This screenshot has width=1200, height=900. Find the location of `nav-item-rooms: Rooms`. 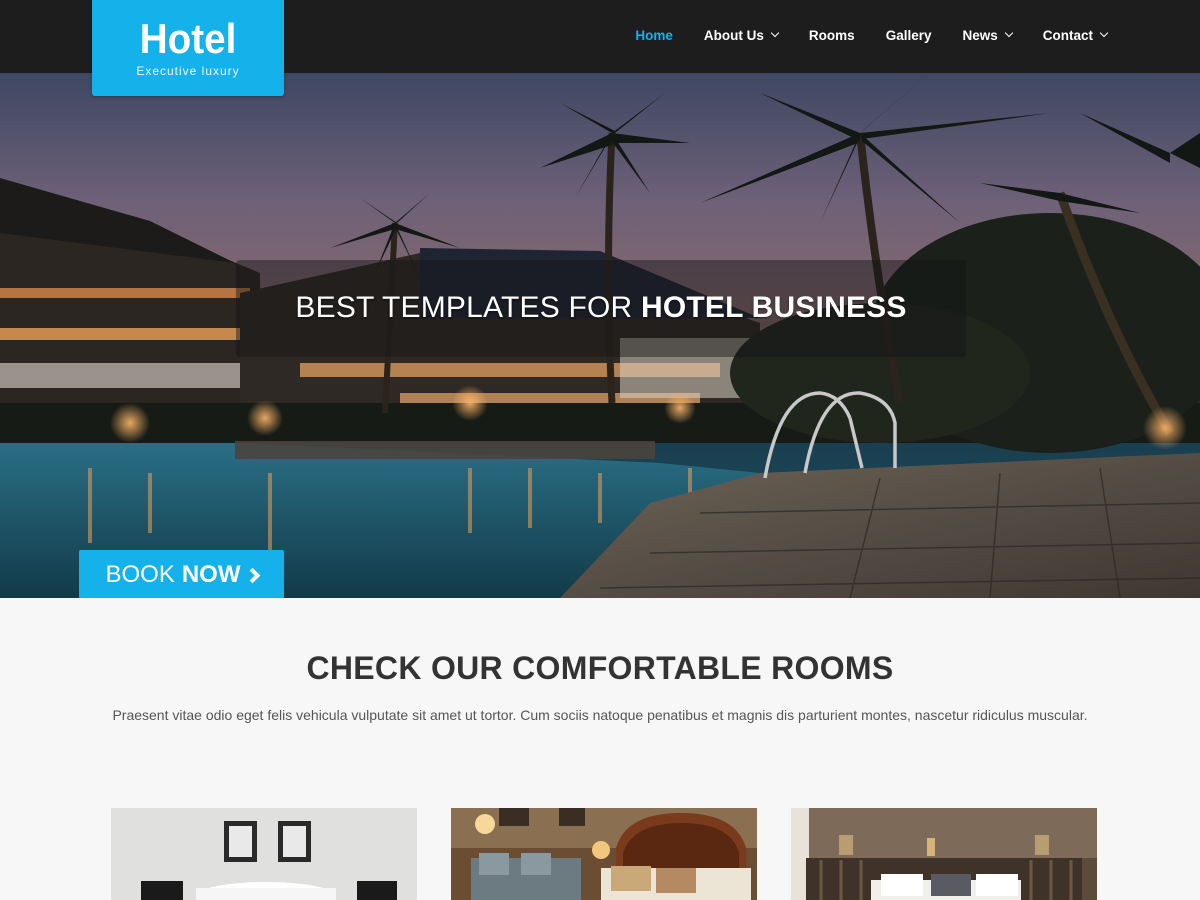

nav-item-rooms: Rooms is located at coordinates (832, 35).